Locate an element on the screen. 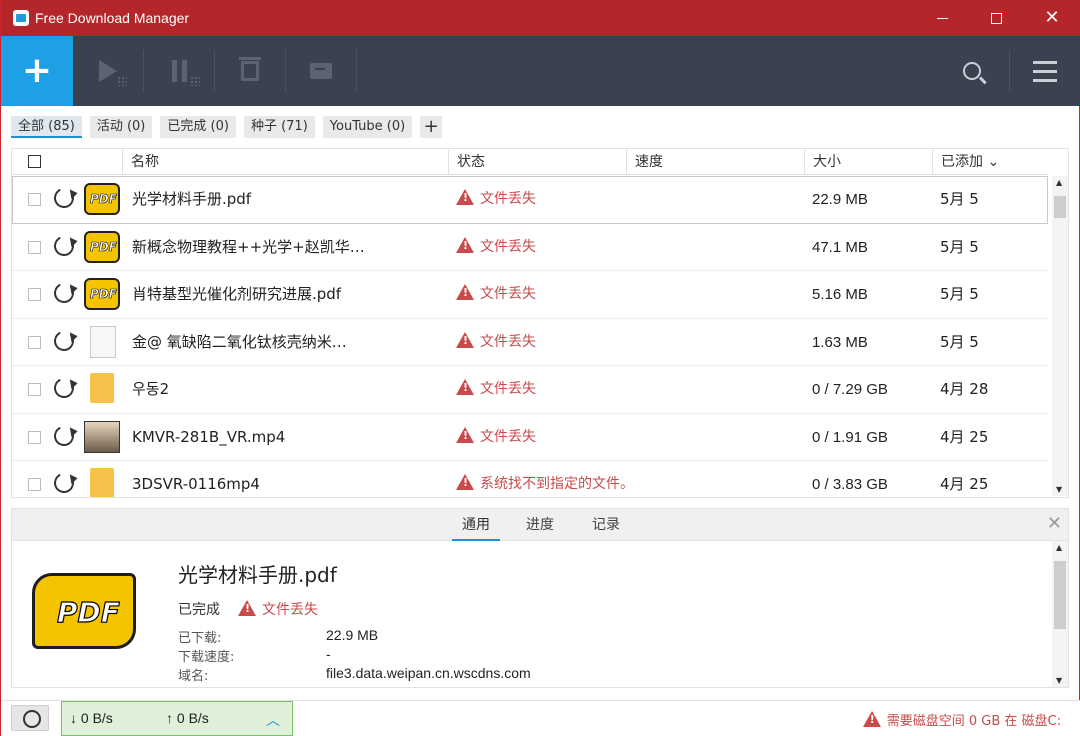 Image resolution: width=1080 pixels, height=736 pixels. speed-label: 下载速度: is located at coordinates (206, 657).